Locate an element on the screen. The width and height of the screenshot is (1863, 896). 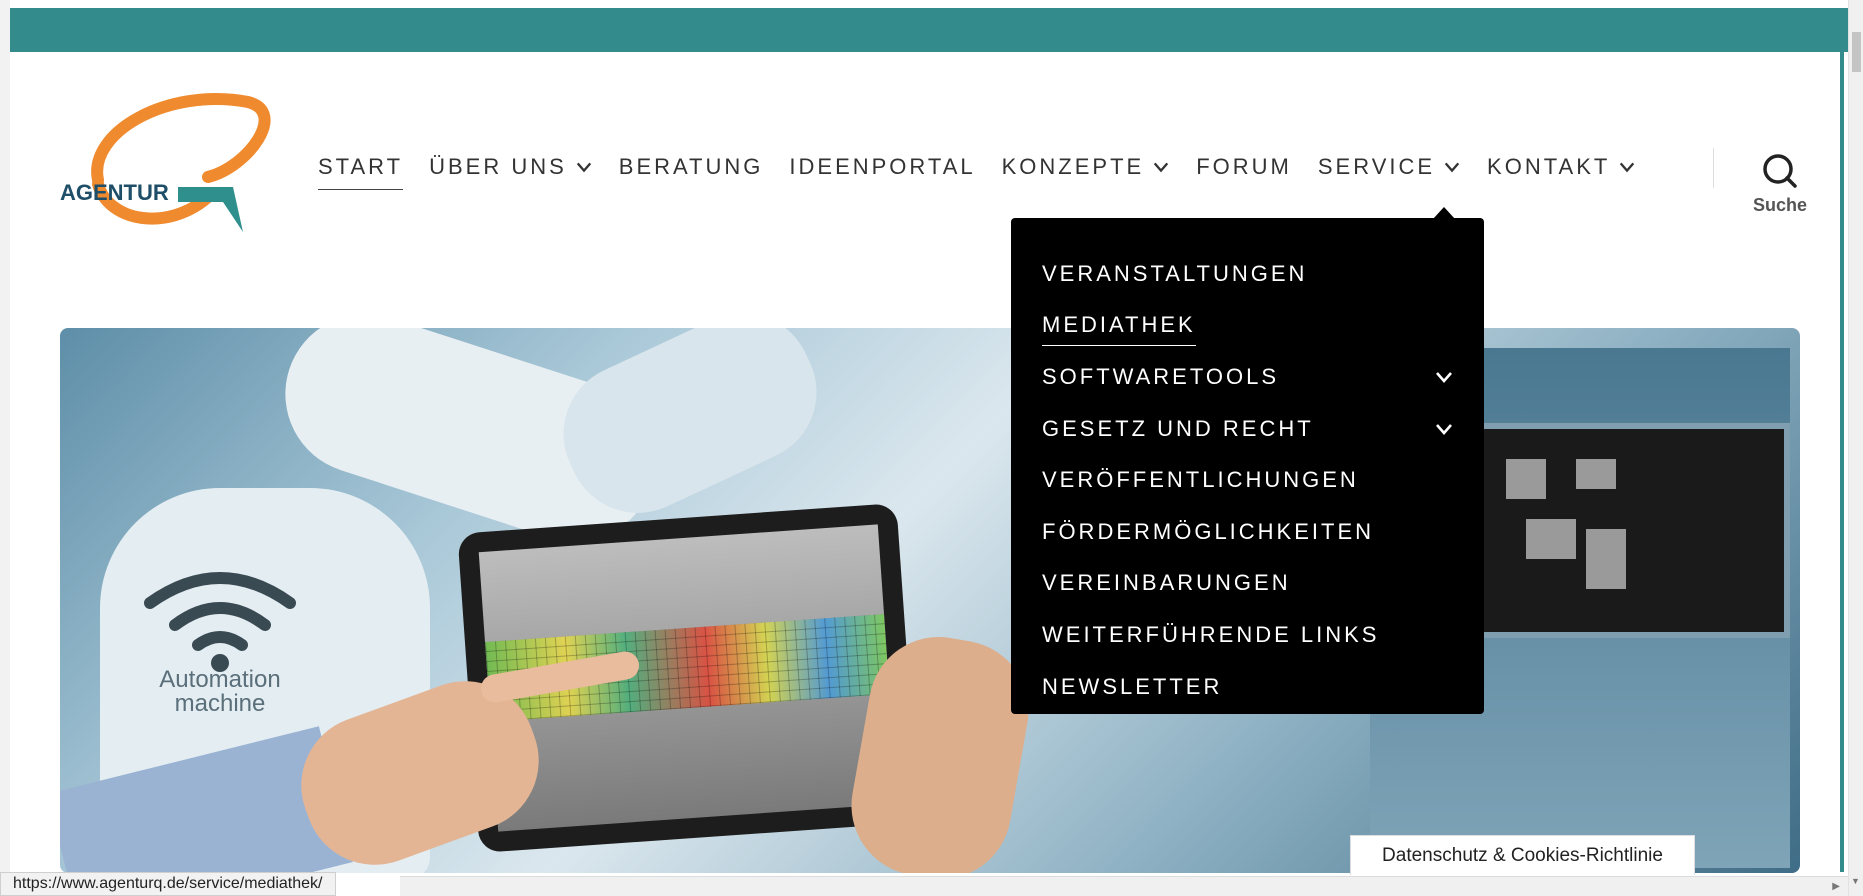
submenu-item-softwaretools: SOFTWARETOOLS is located at coordinates (1247, 377).